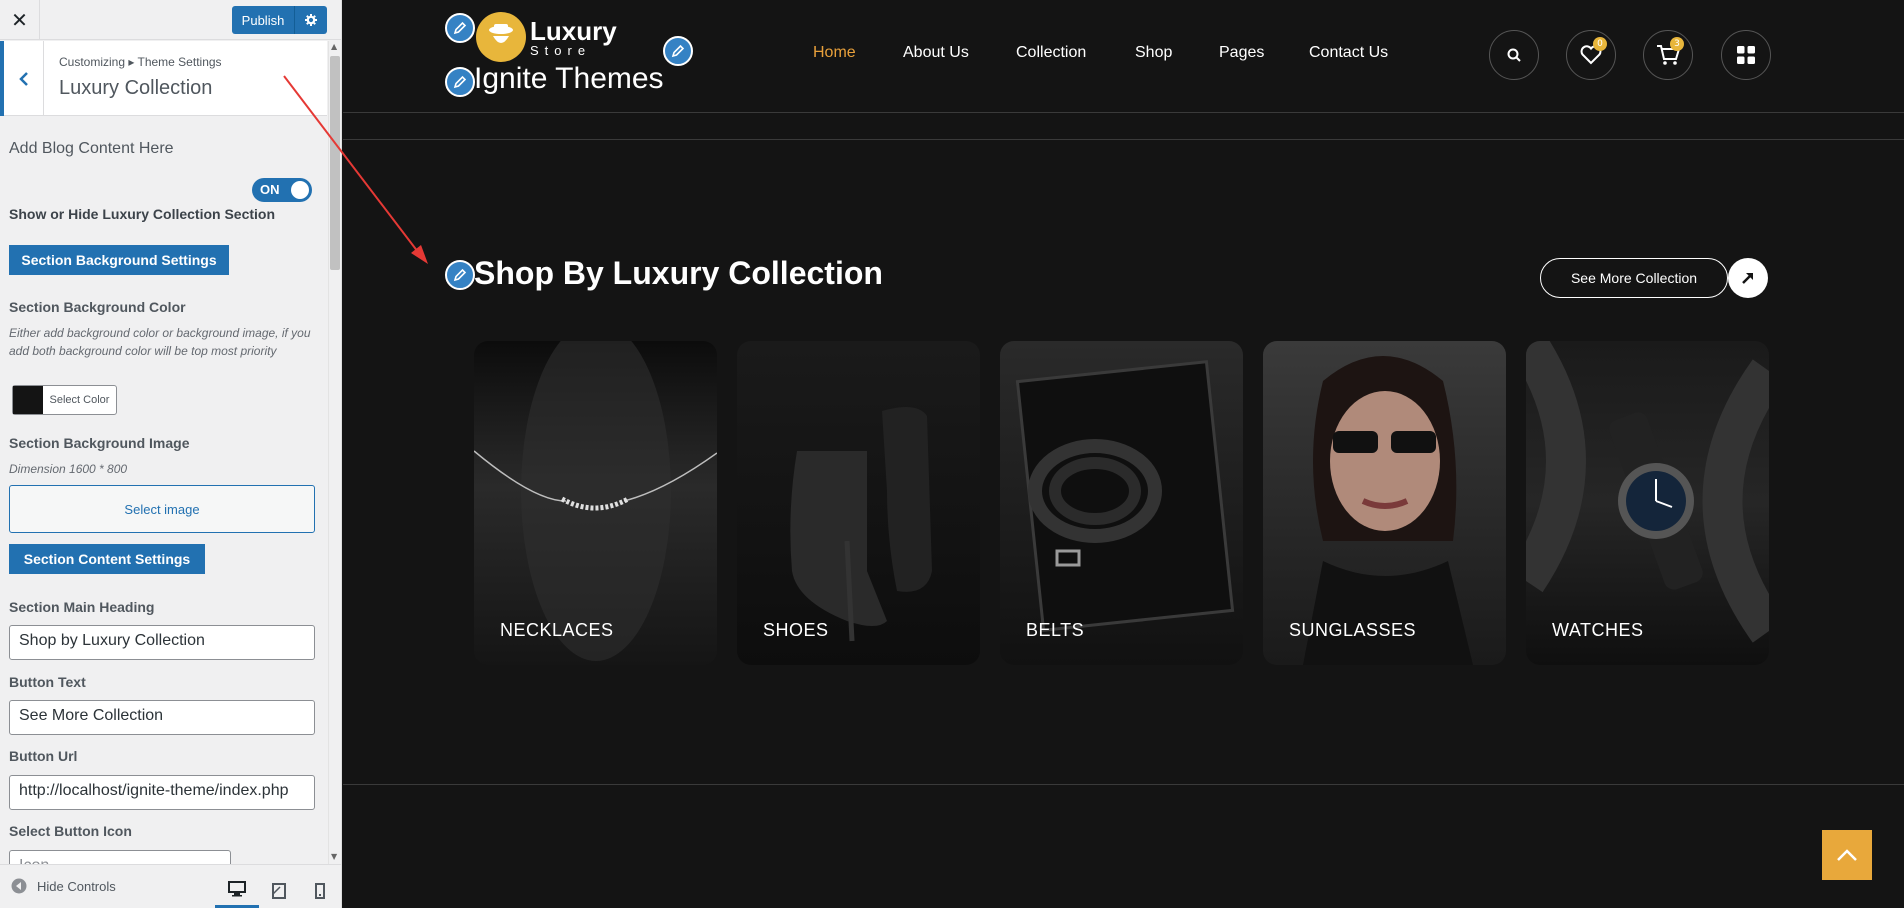 The height and width of the screenshot is (908, 1904). I want to click on sunglasses-image, so click(1388, 510).